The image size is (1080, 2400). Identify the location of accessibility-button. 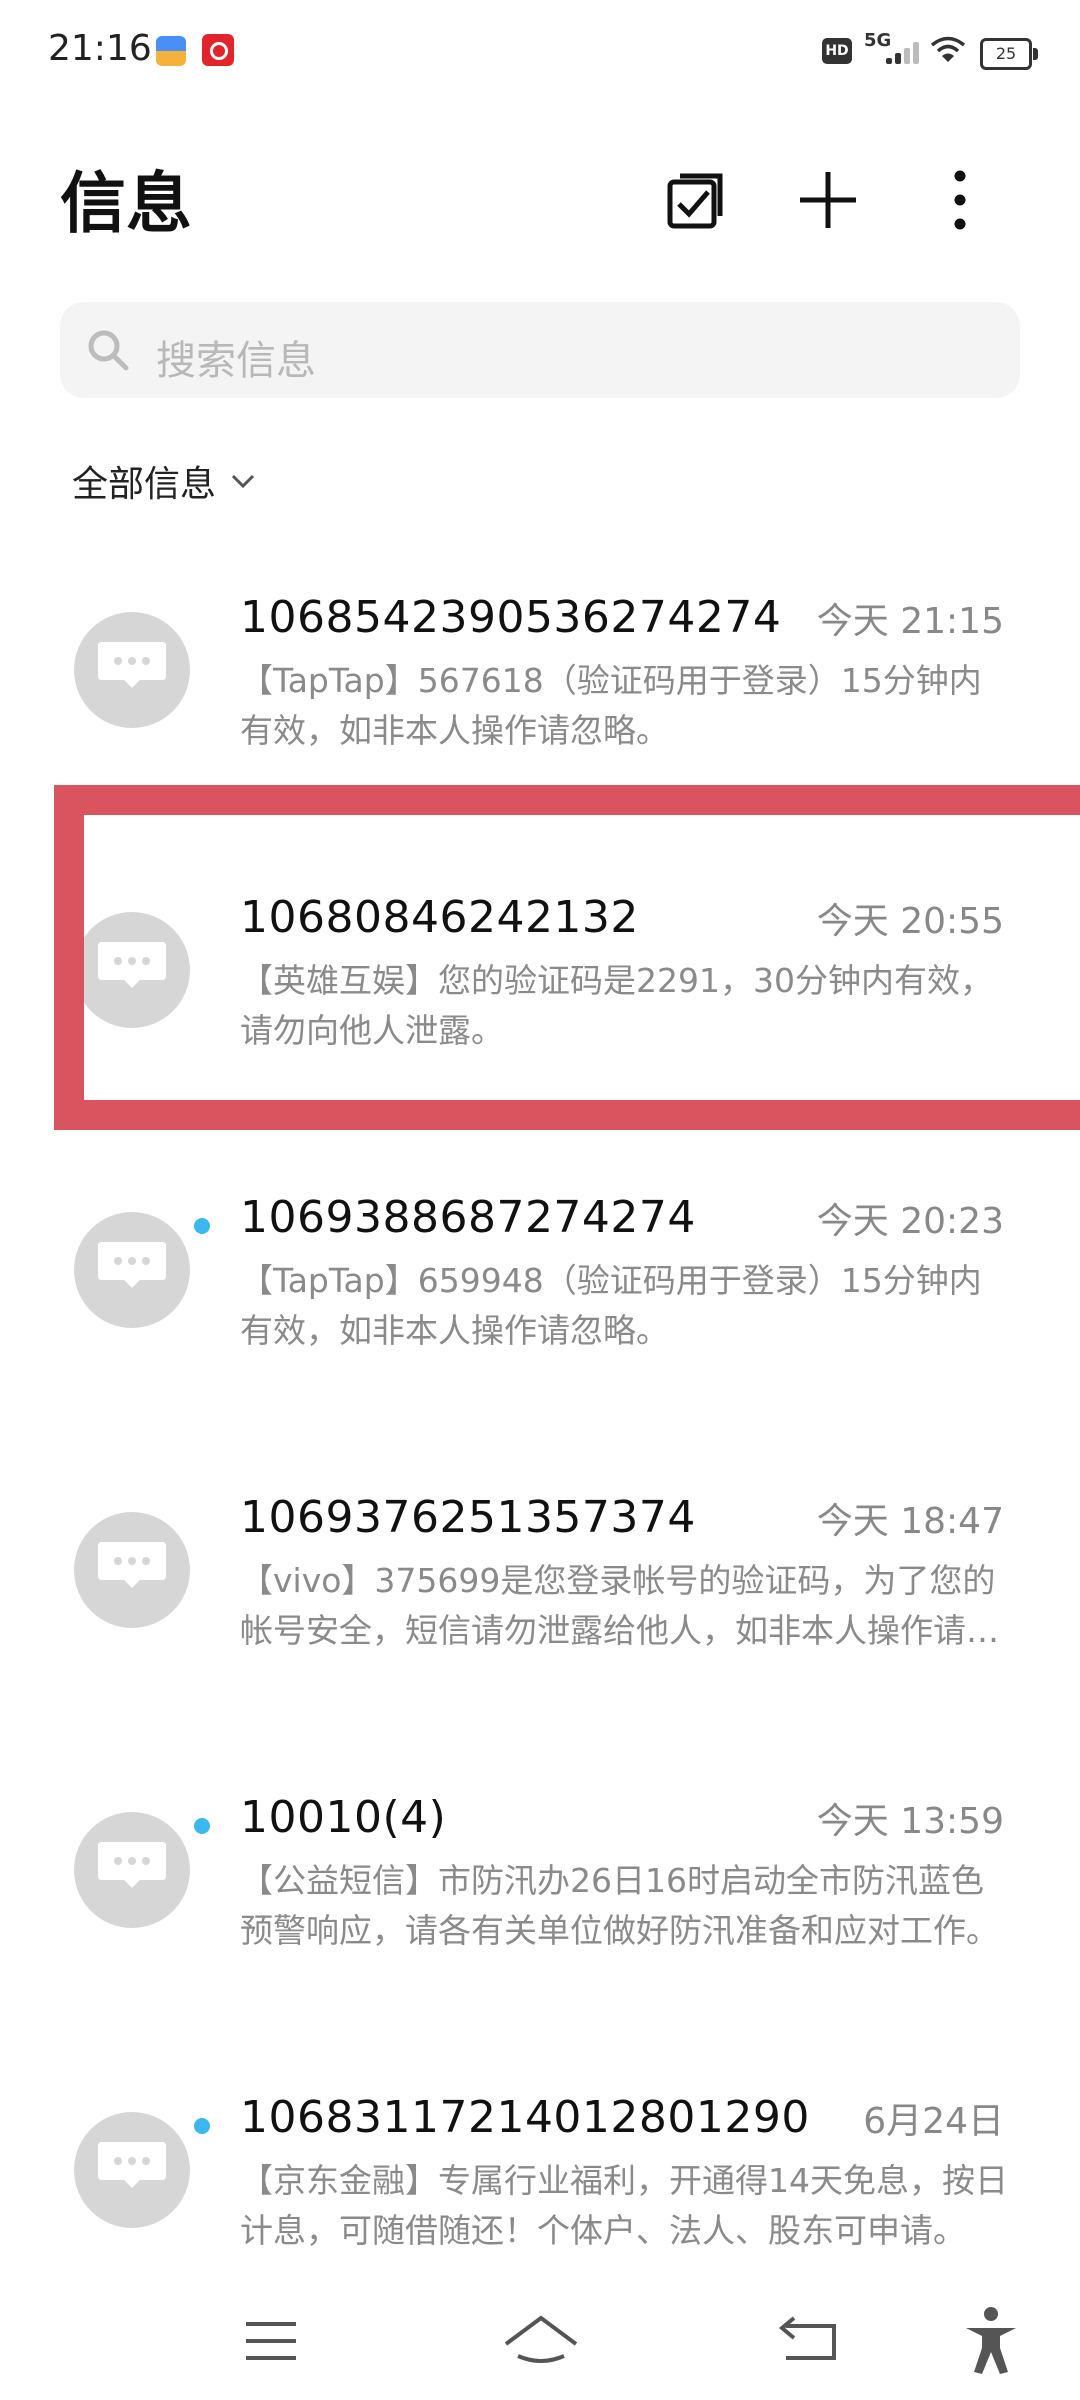
(991, 2341).